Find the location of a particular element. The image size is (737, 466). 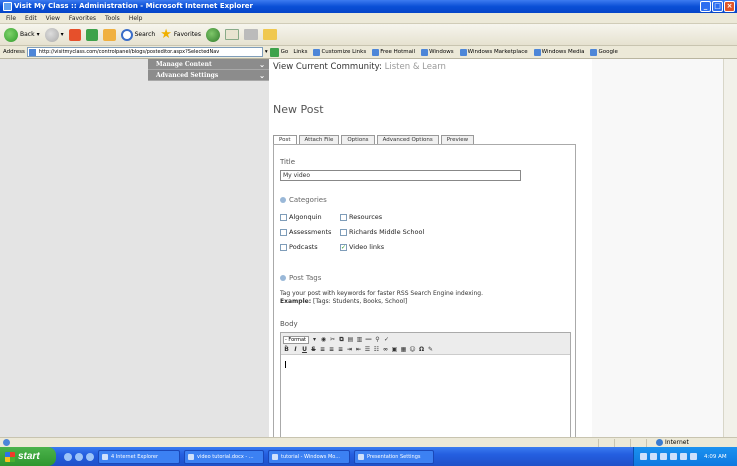

favorites-button: ★ Favorites is located at coordinates (180, 34).